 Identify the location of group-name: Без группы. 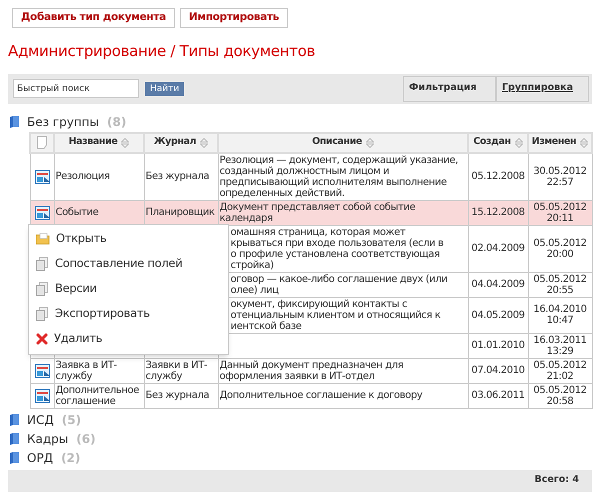
(63, 122).